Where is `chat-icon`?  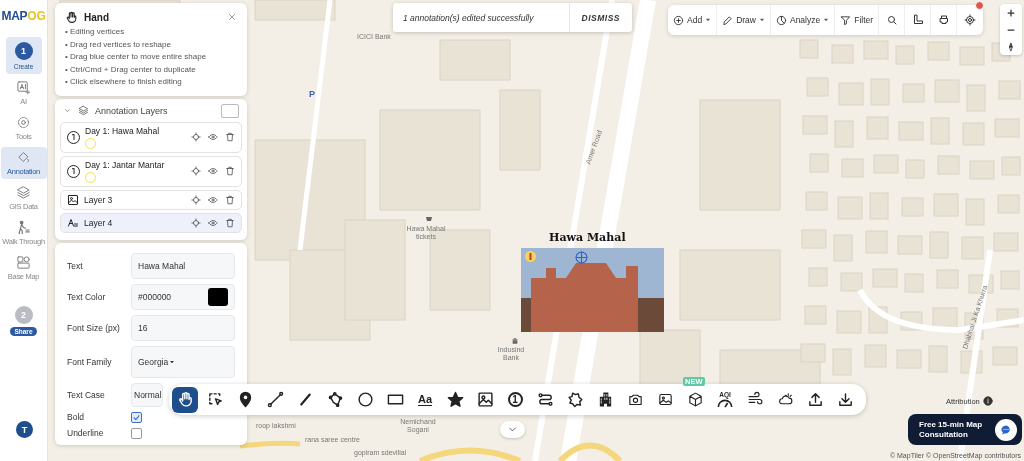 chat-icon is located at coordinates (1006, 429).